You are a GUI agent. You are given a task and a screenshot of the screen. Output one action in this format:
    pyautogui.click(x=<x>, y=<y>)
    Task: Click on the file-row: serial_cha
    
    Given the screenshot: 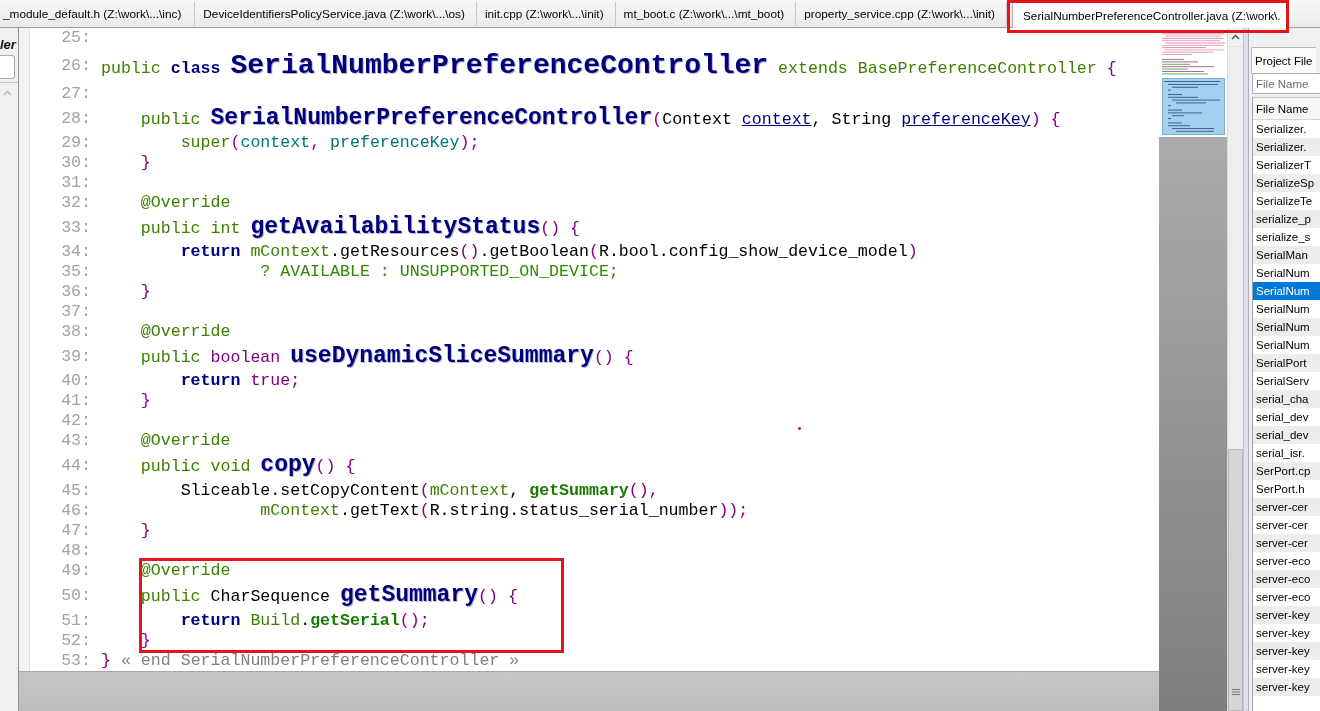 What is the action you would take?
    pyautogui.click(x=1286, y=399)
    